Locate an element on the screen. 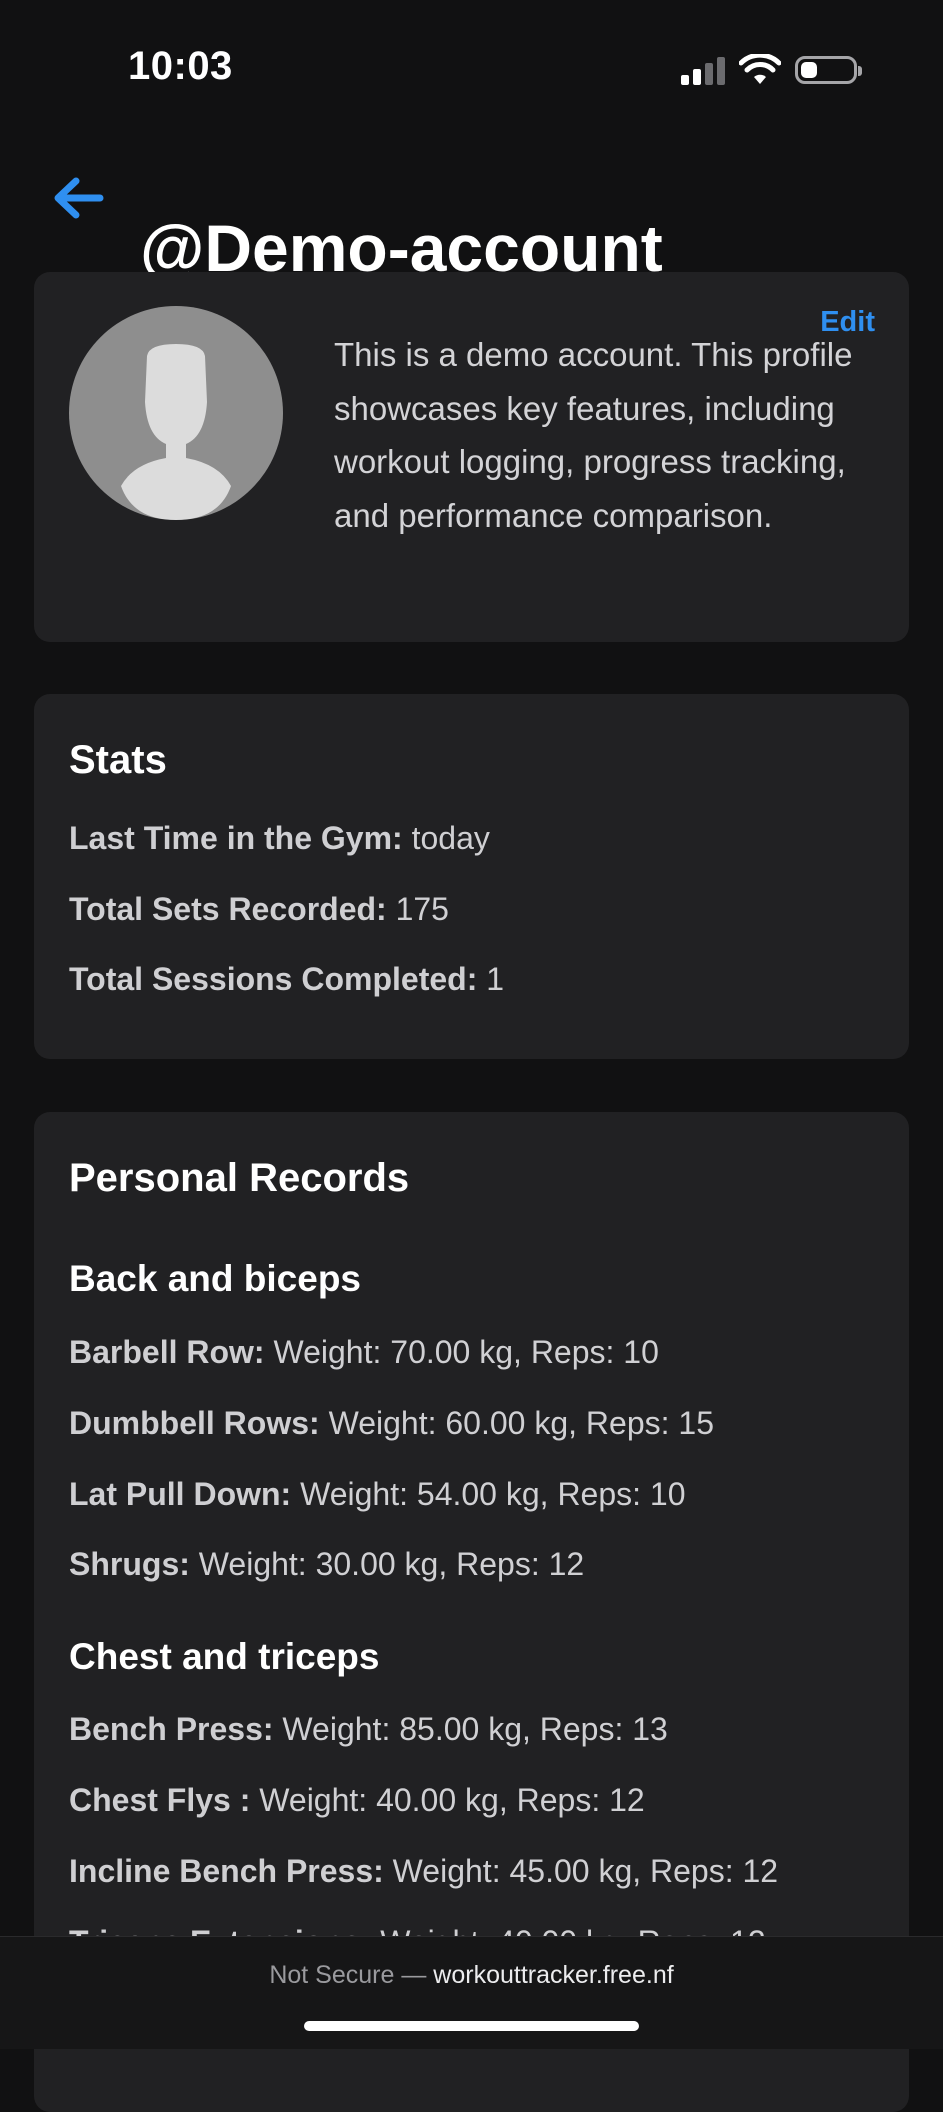  status-time: 10:03 is located at coordinates (180, 66).